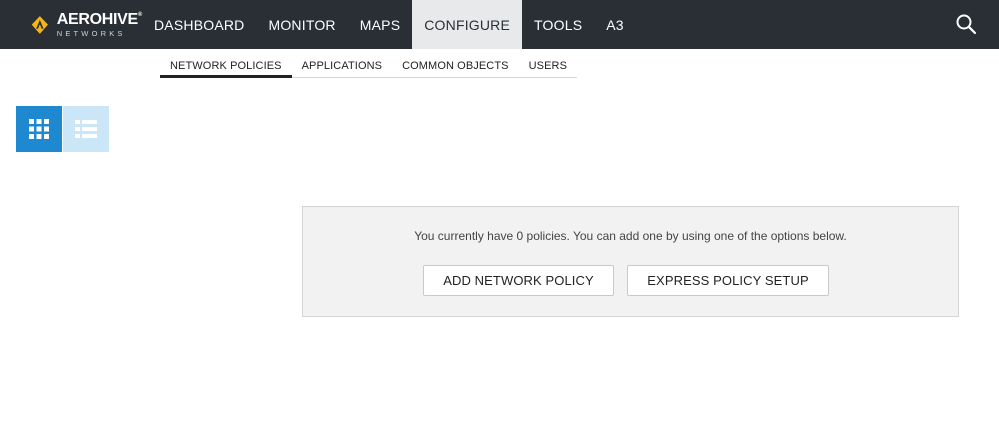 The image size is (999, 447). Describe the element at coordinates (301, 24) in the screenshot. I see `nav-item-monitor: MONITOR` at that location.